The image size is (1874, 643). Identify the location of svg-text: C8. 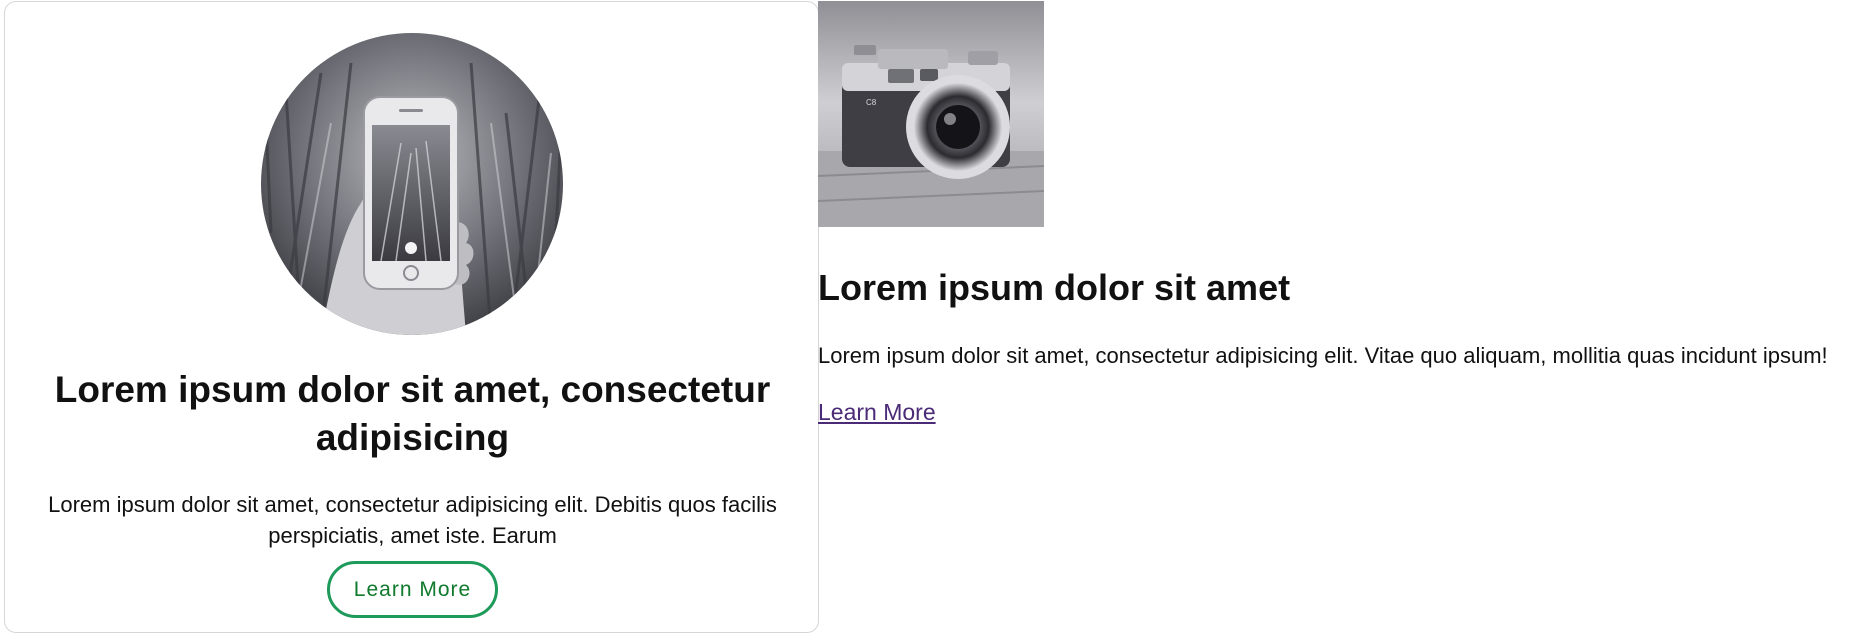
(871, 102).